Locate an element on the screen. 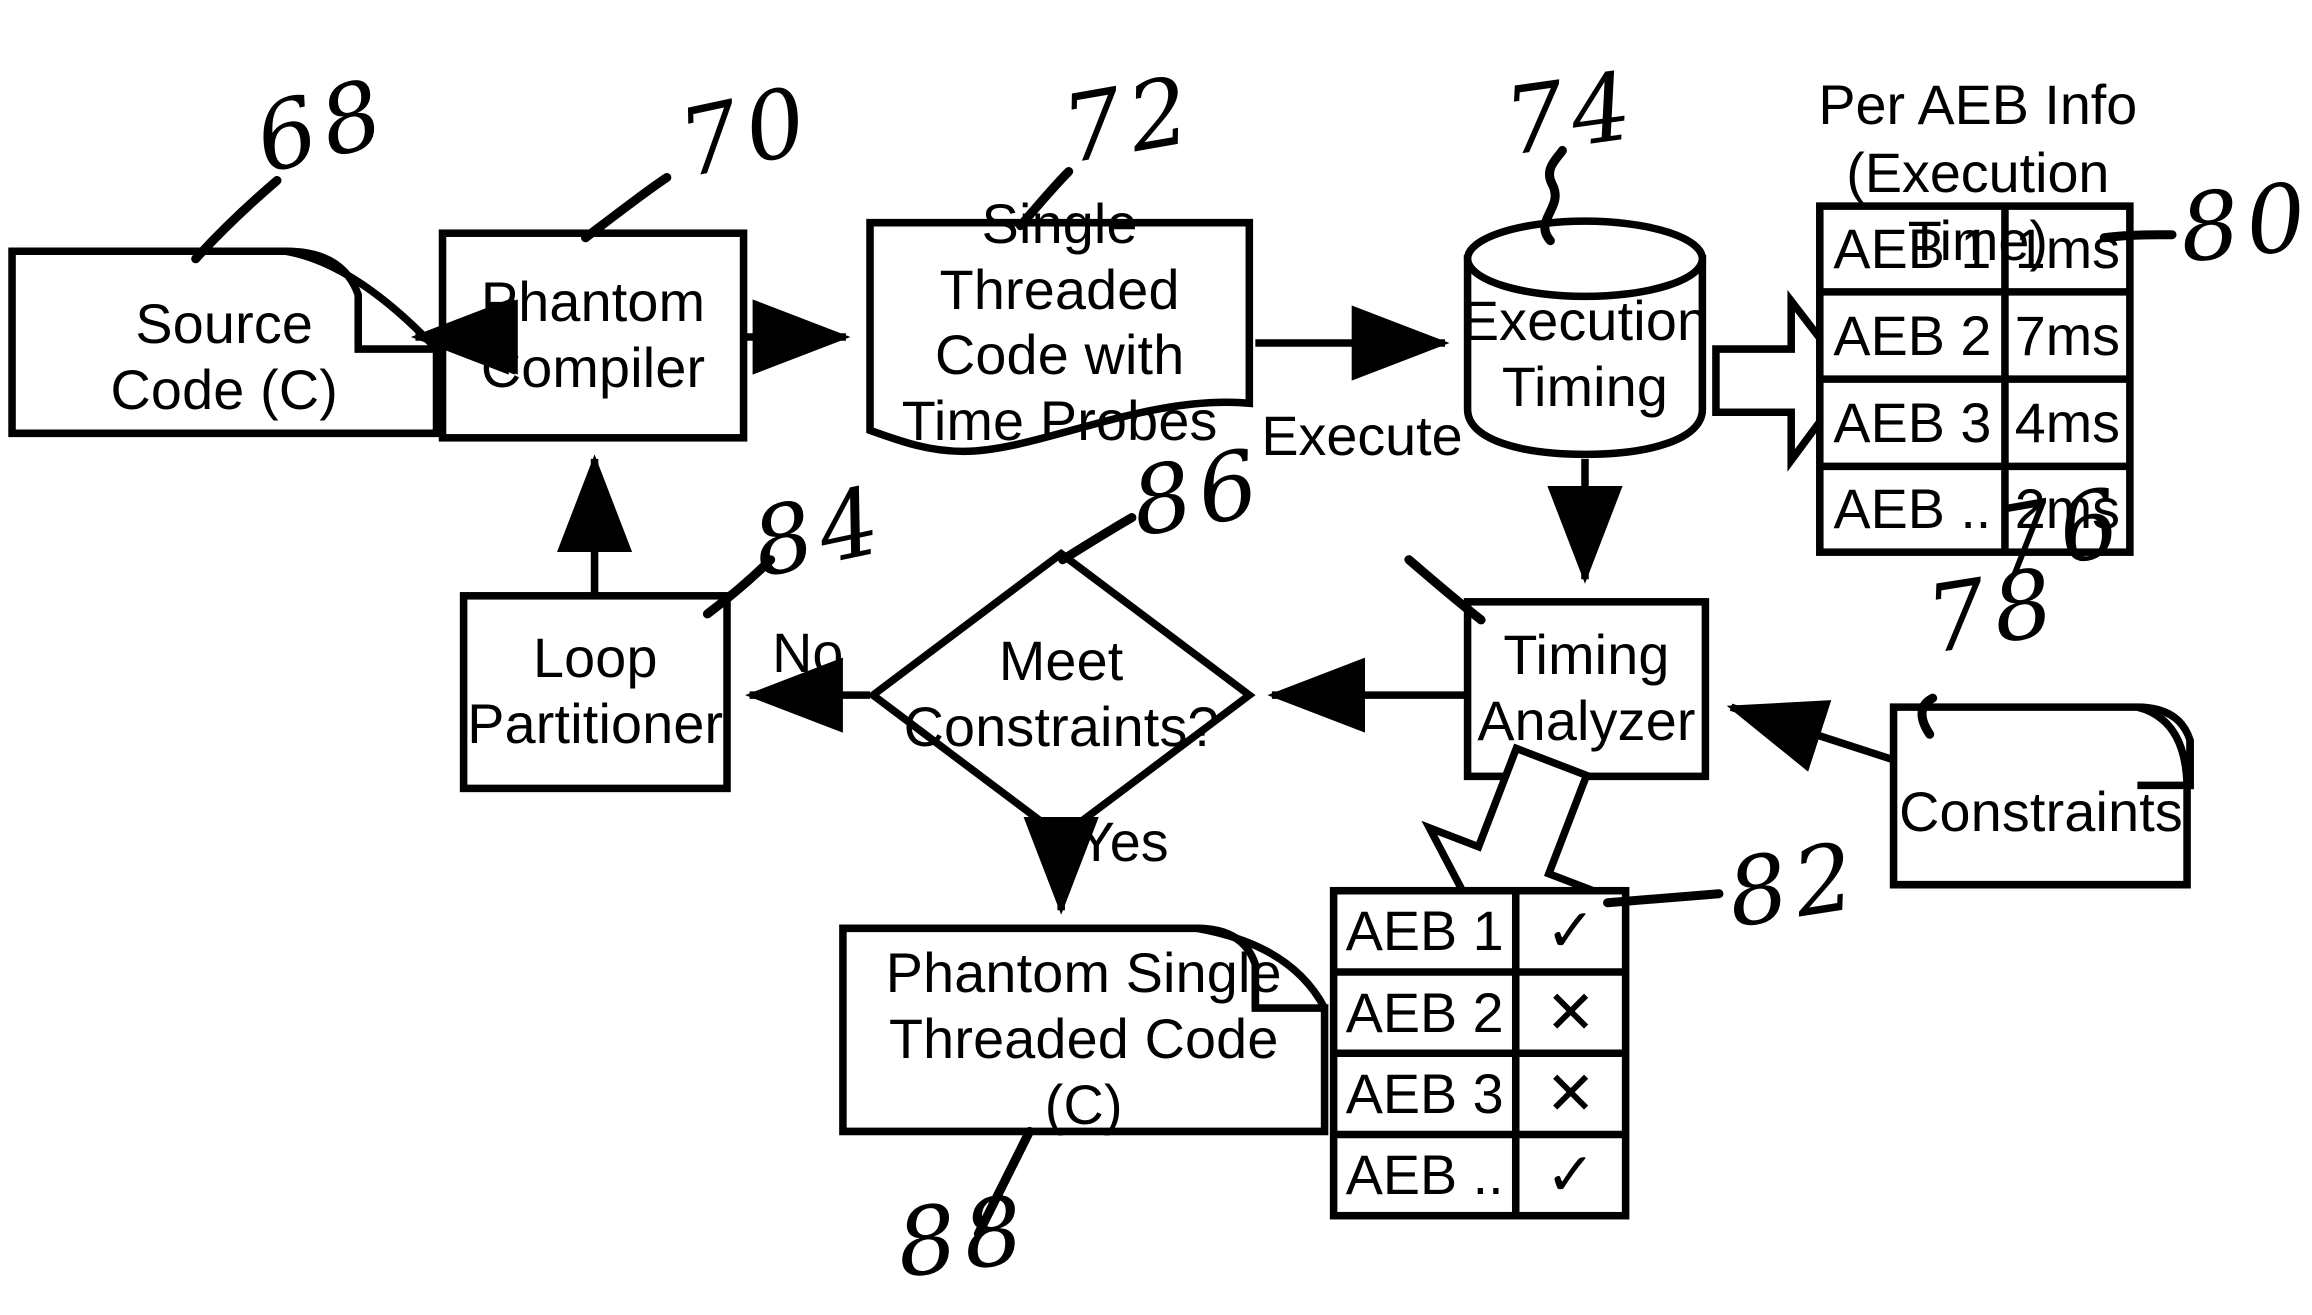  per-aeb-row-2-value: 7ms is located at coordinates (2067, 335).